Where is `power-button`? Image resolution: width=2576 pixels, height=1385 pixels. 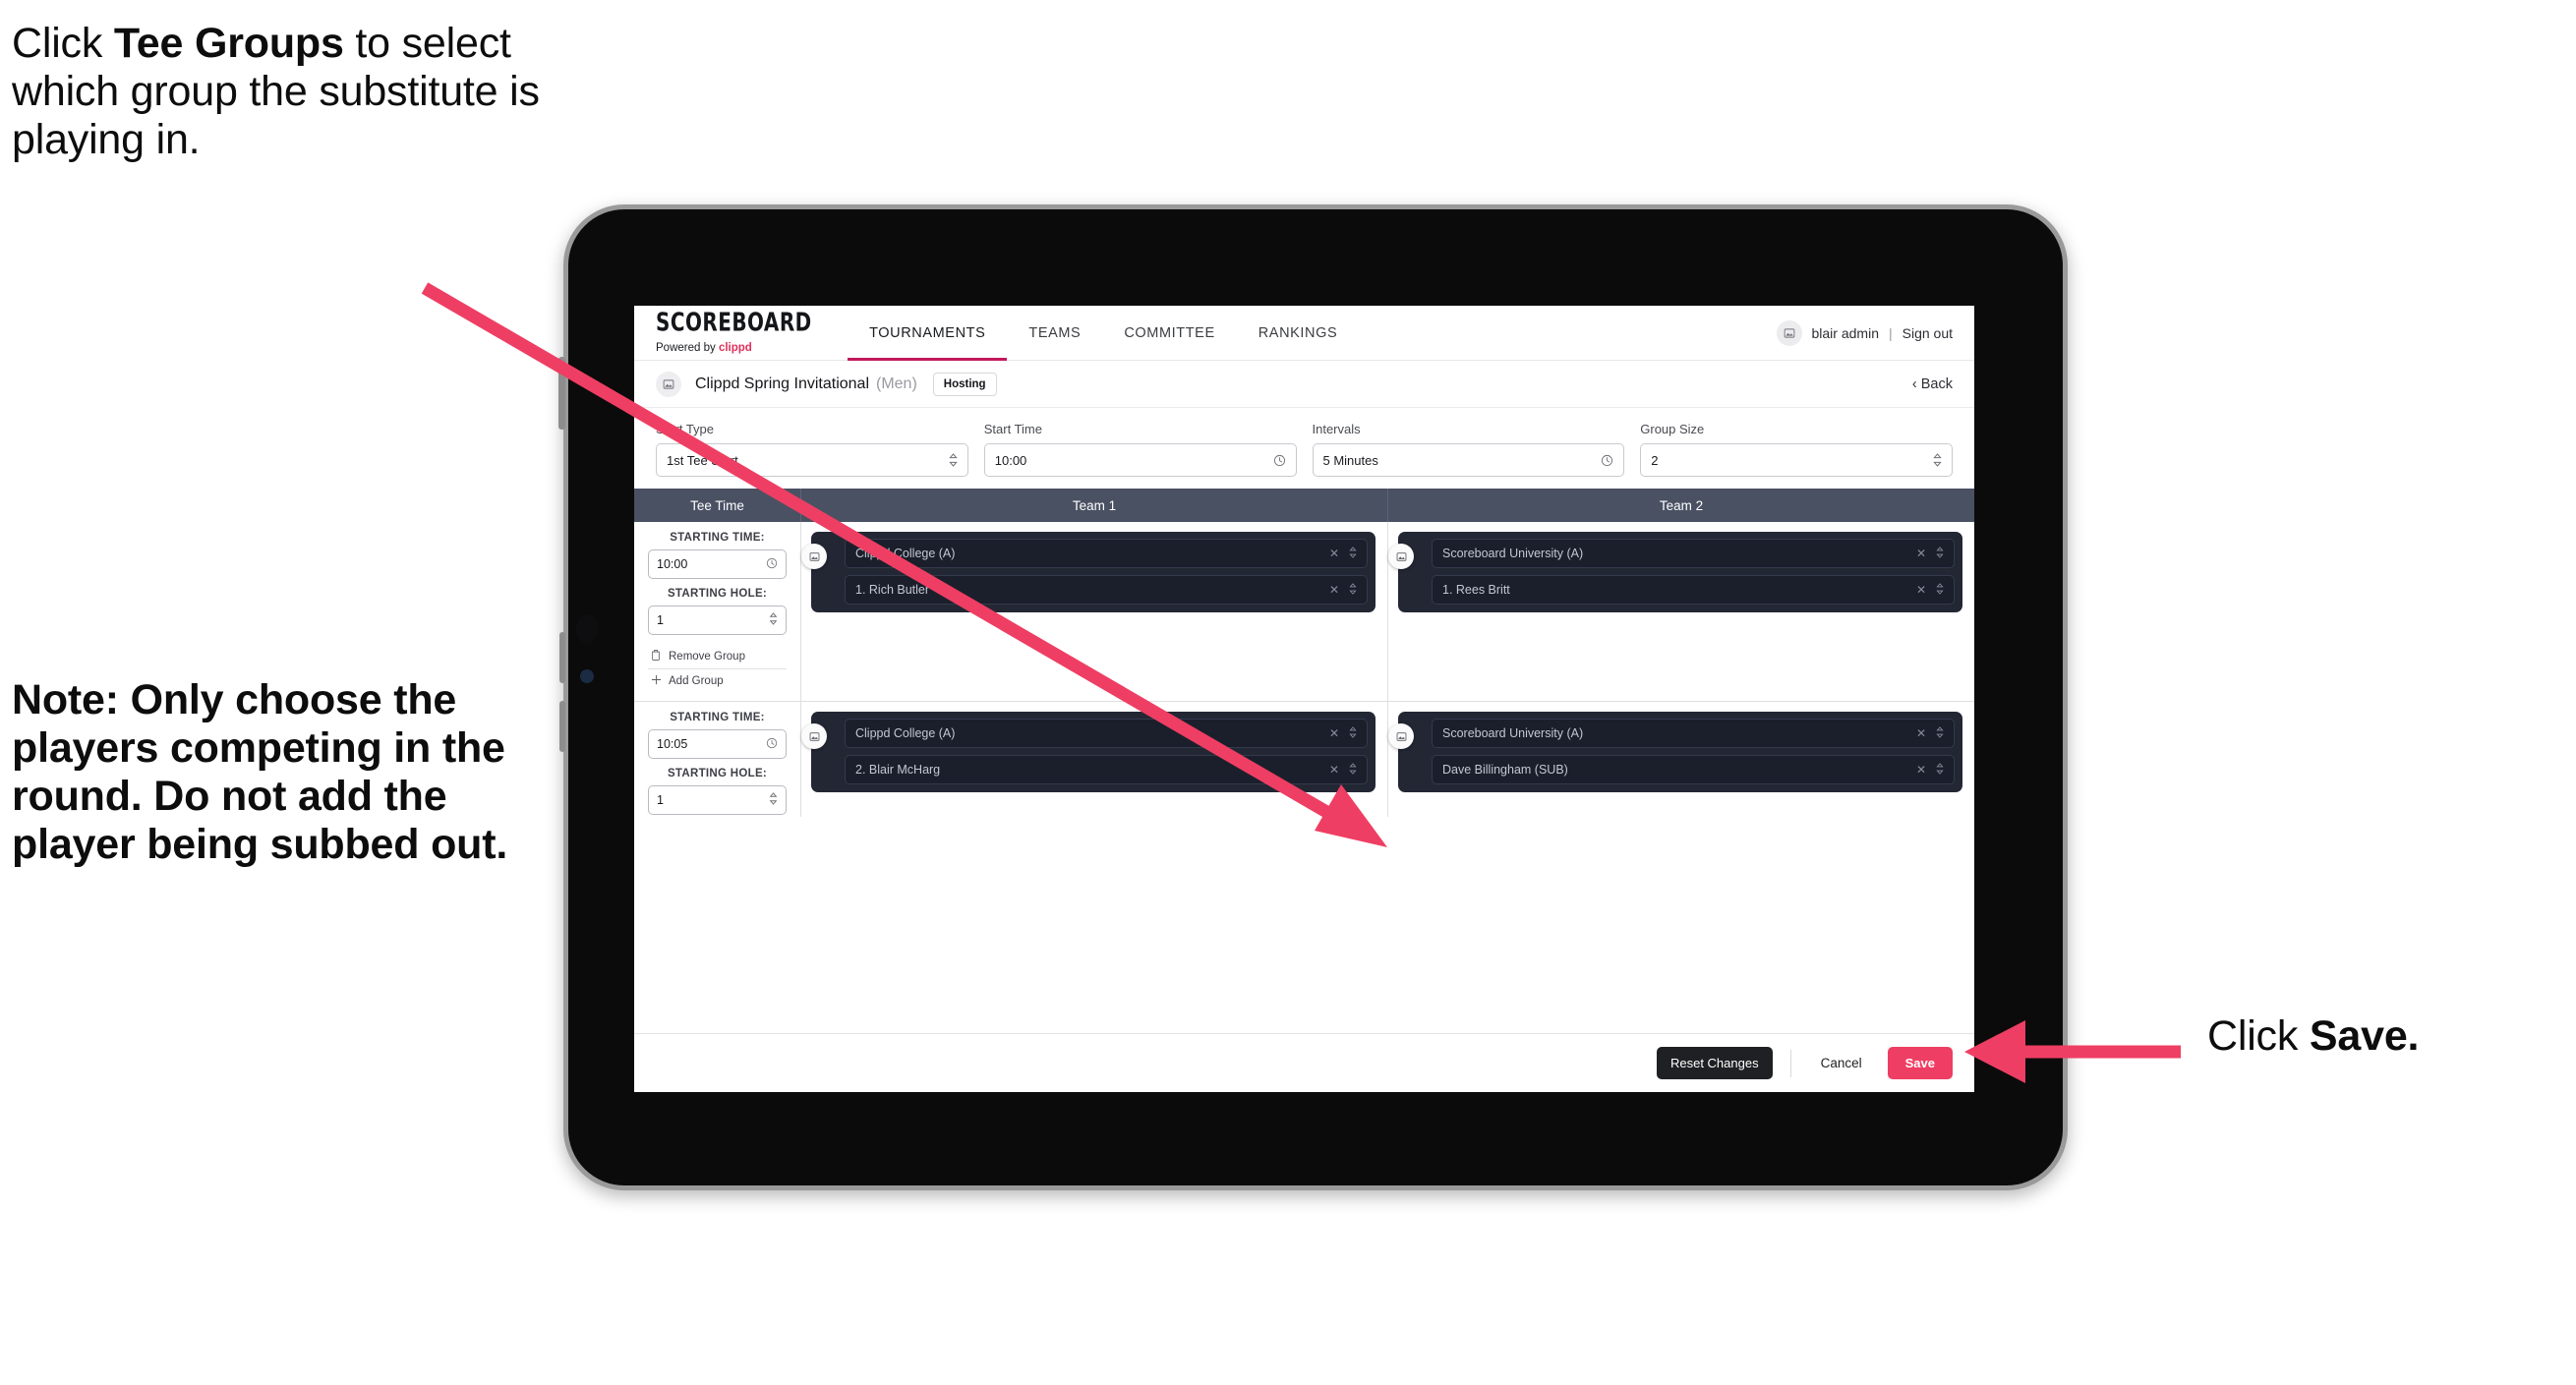
power-button is located at coordinates (561, 393).